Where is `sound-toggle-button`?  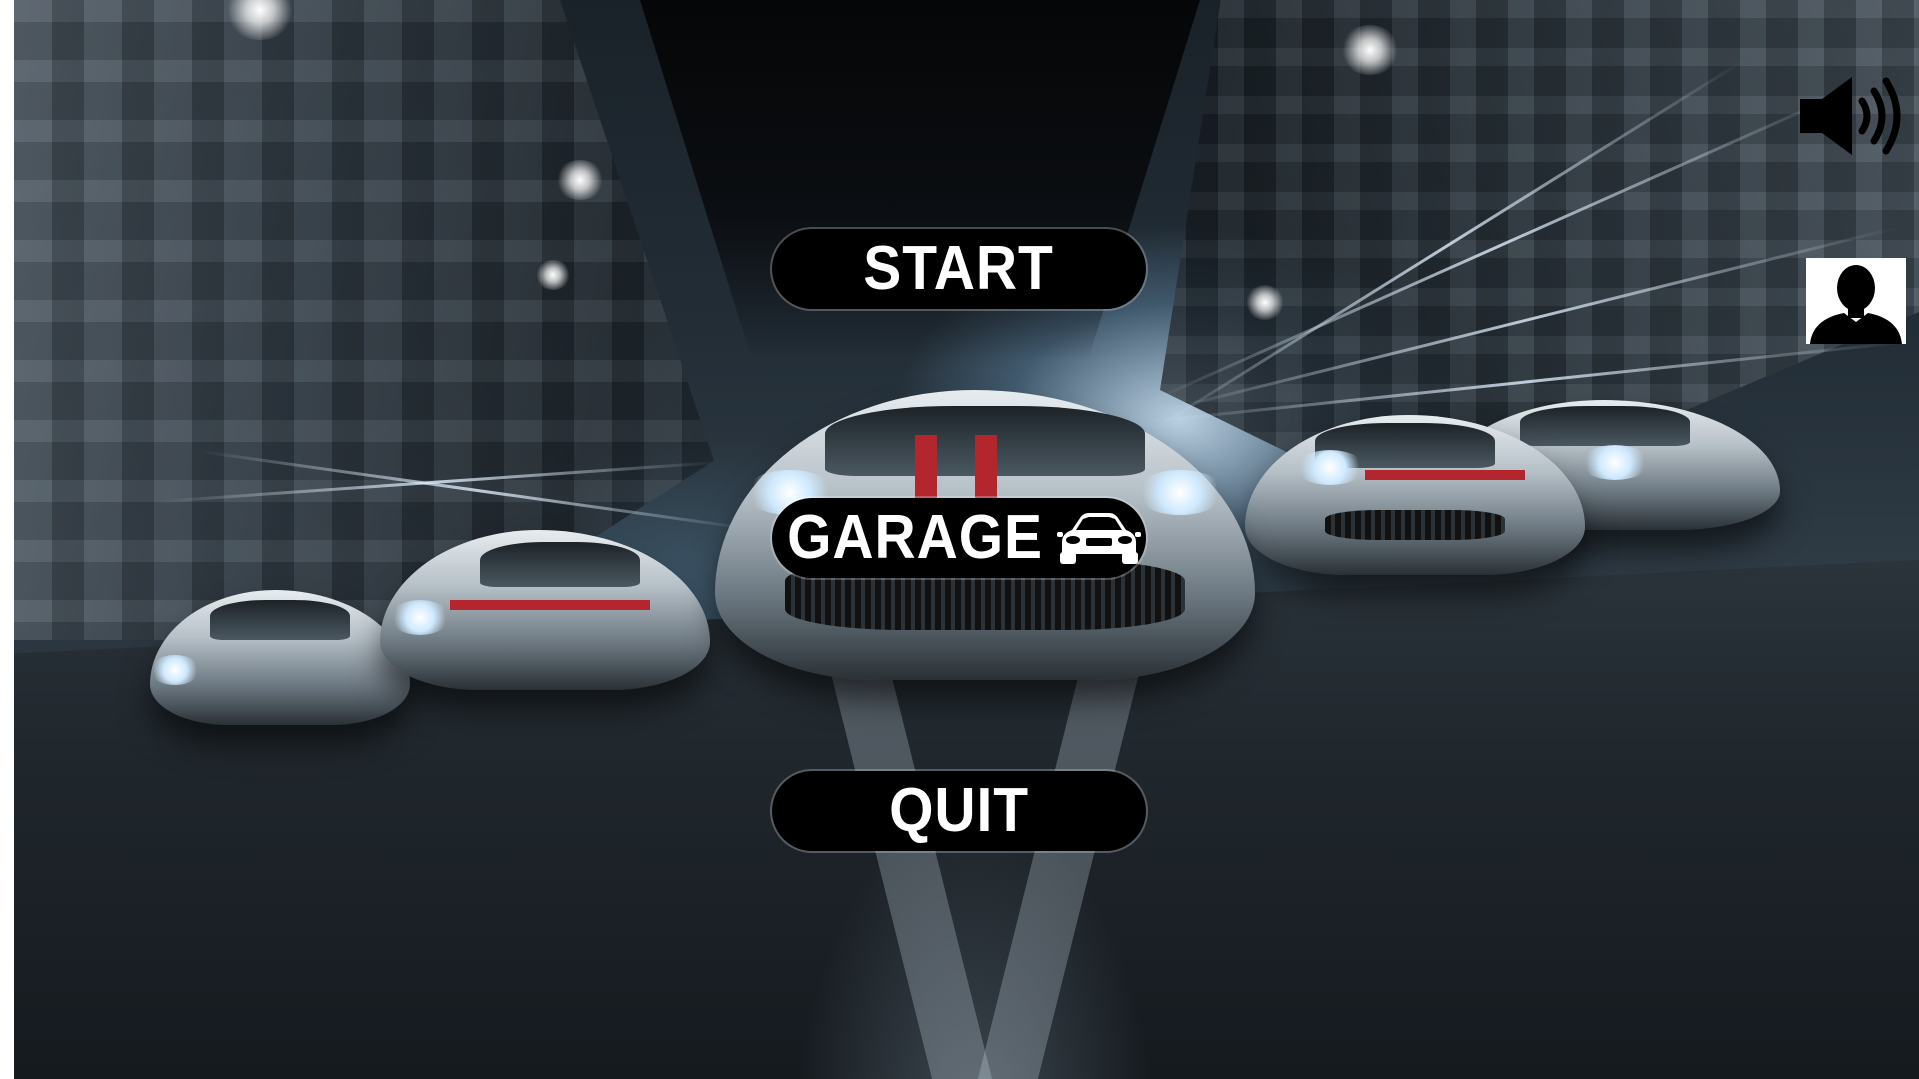 sound-toggle-button is located at coordinates (1852, 116).